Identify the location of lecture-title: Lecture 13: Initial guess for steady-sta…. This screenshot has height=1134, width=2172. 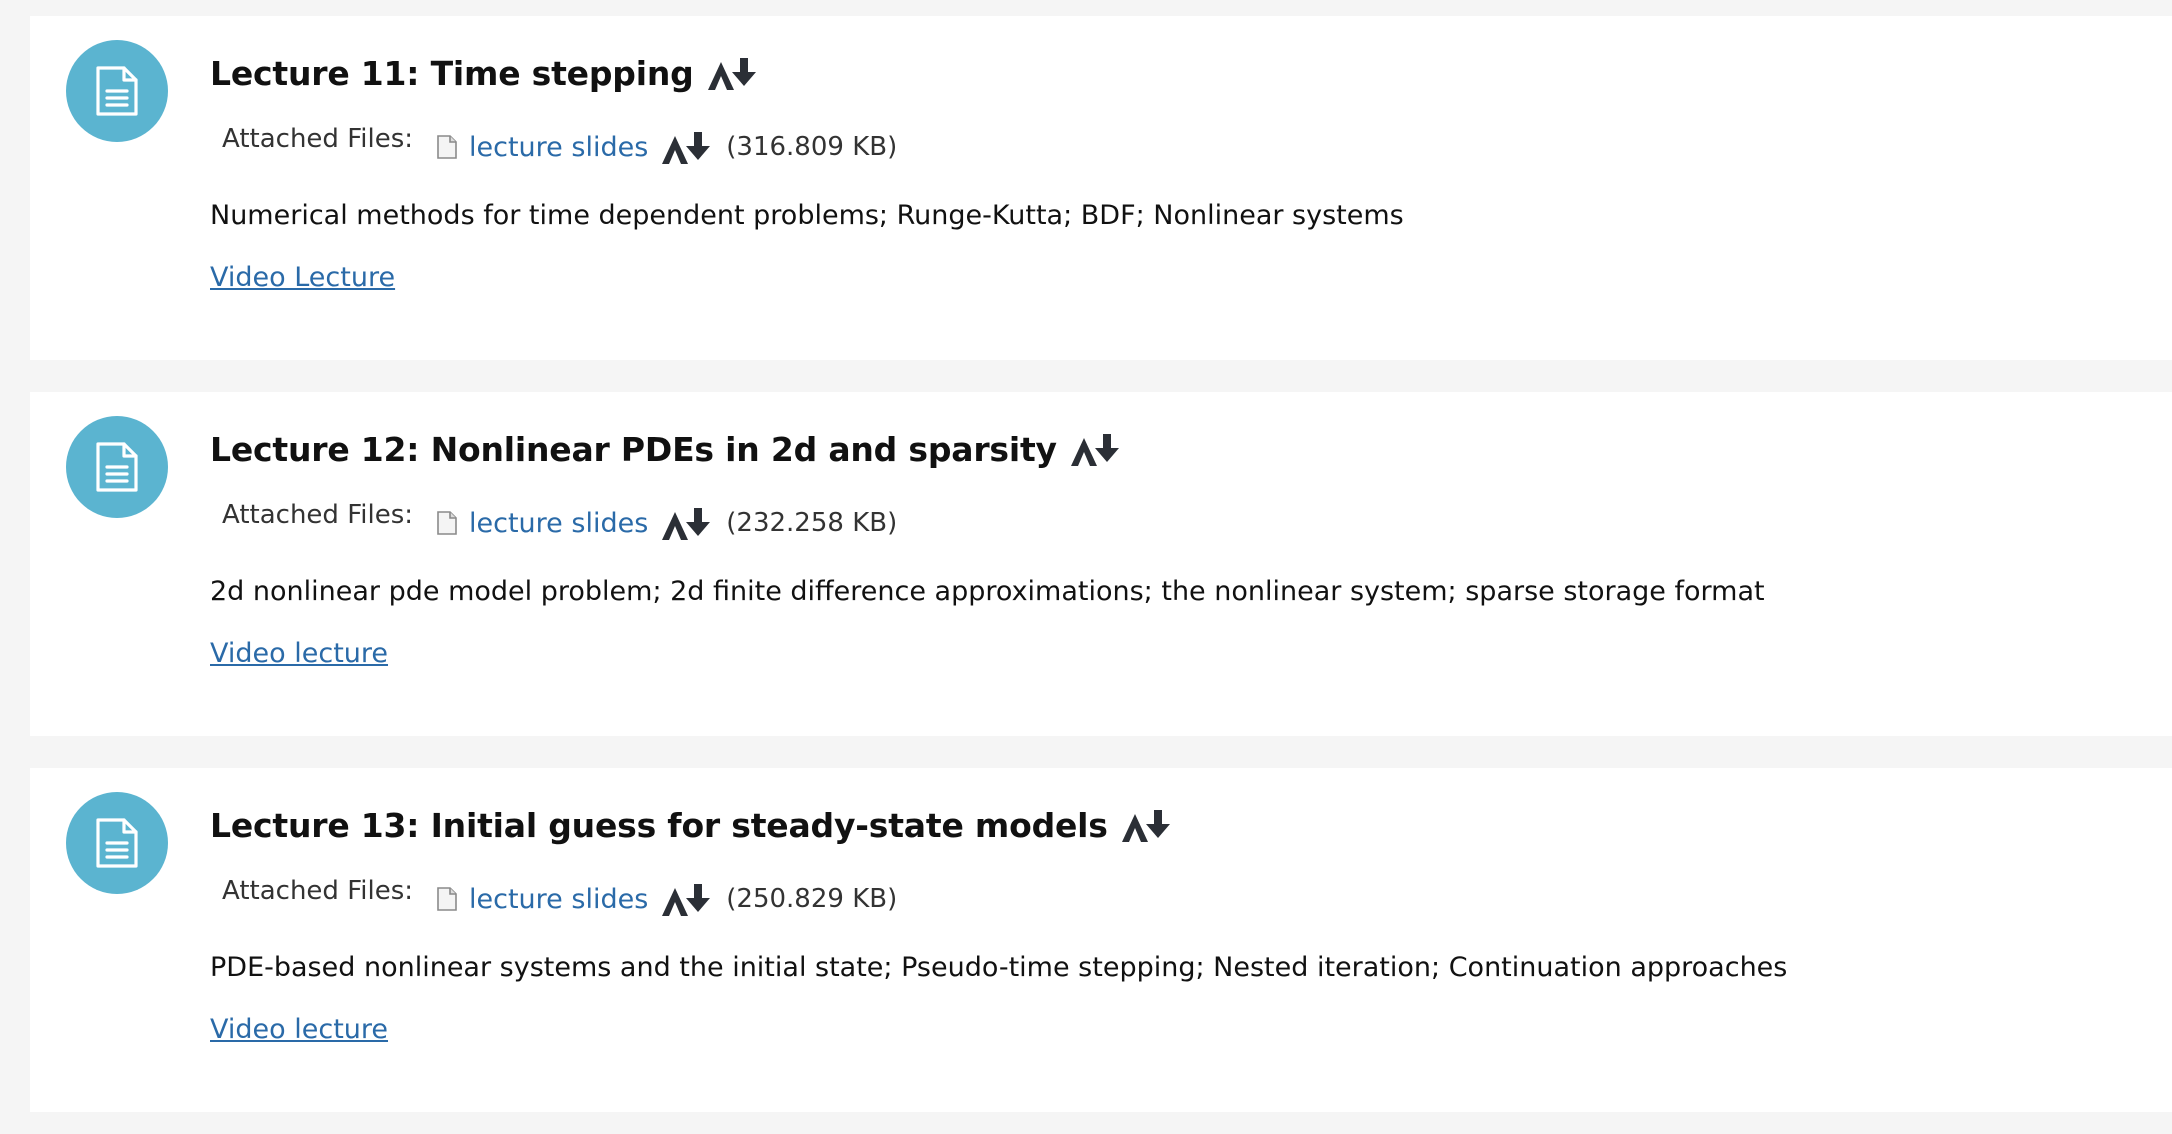
(659, 825).